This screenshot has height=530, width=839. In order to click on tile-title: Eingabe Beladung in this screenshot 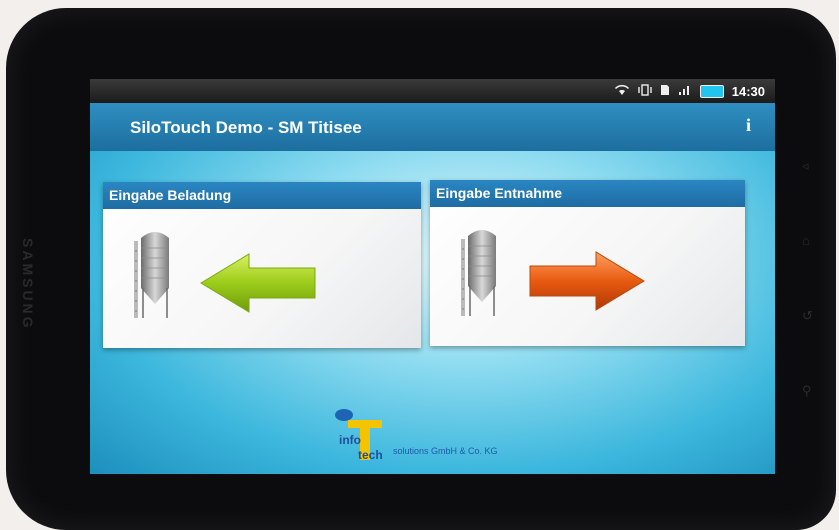, I will do `click(262, 195)`.